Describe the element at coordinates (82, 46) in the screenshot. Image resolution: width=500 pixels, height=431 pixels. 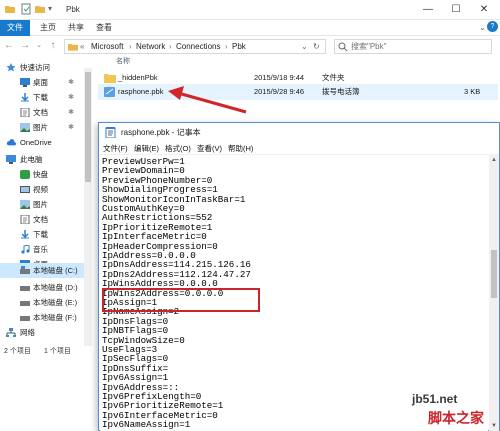
I see `breadcrumb-overflow: «` at that location.